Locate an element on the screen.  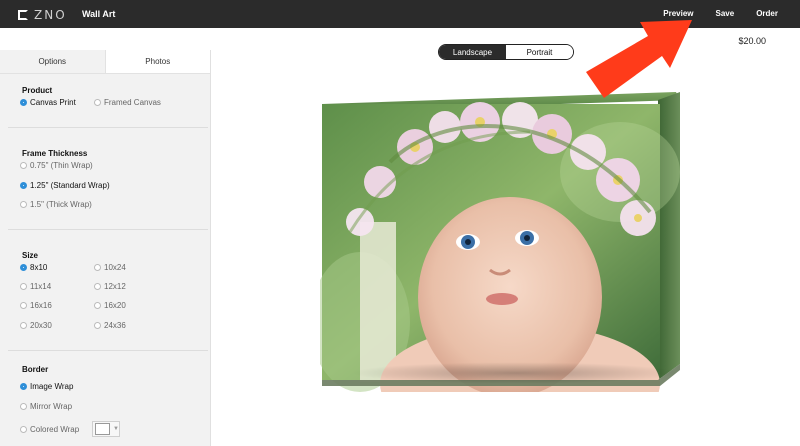
border-heading: Border is located at coordinates (35, 369).